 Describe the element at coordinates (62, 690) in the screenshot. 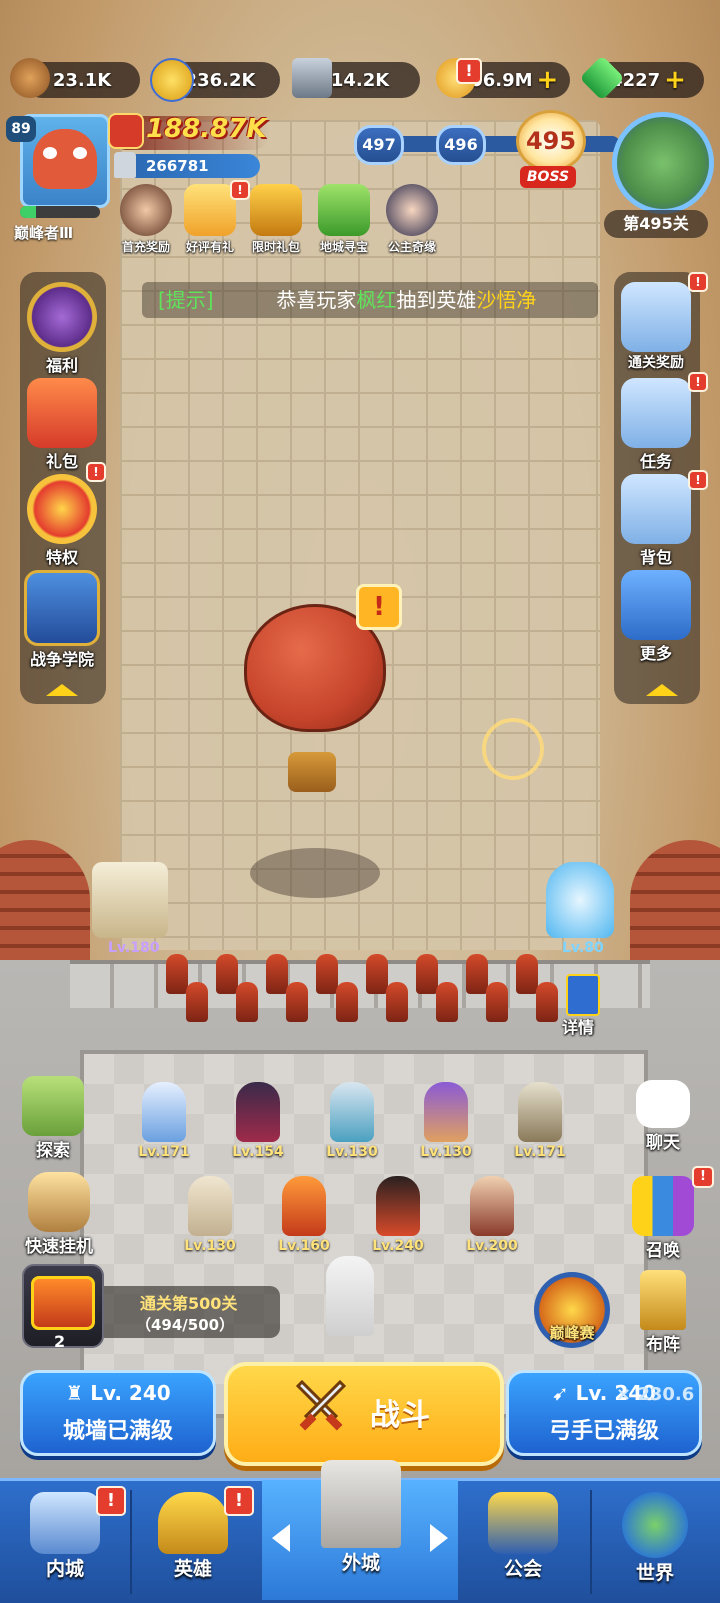

I see `left-collapse-chevron` at that location.